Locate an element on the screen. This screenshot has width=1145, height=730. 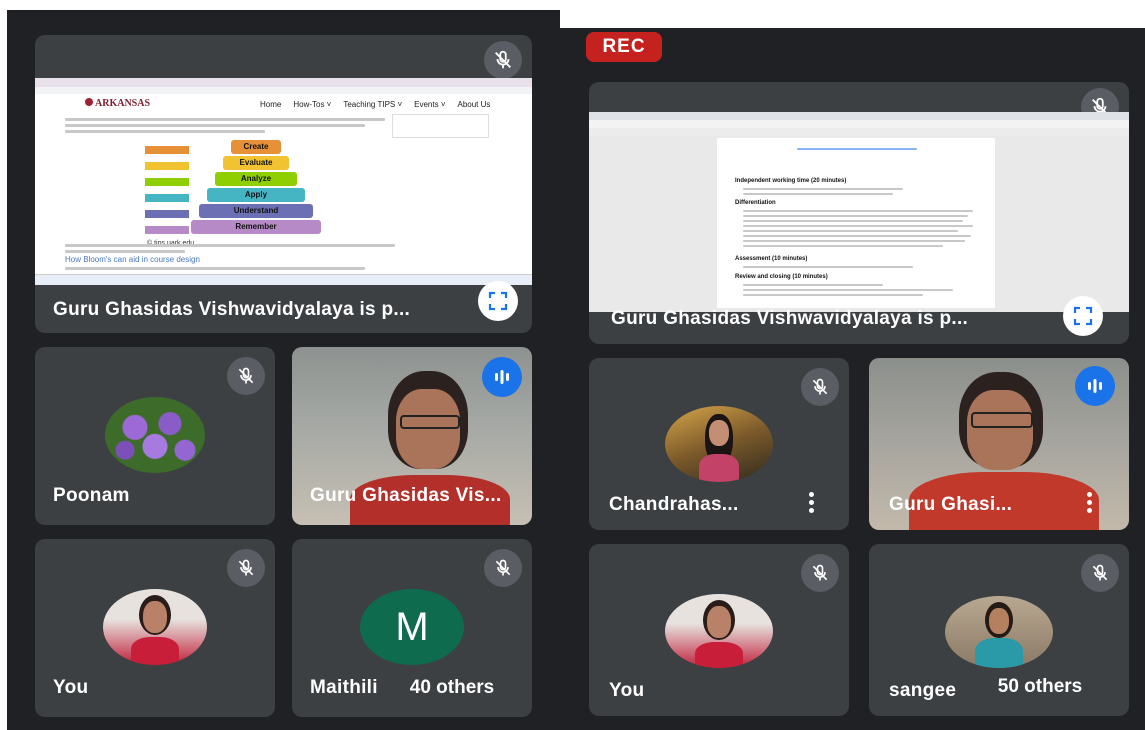
pyramid-level-analyze: Analyze is located at coordinates (256, 179).